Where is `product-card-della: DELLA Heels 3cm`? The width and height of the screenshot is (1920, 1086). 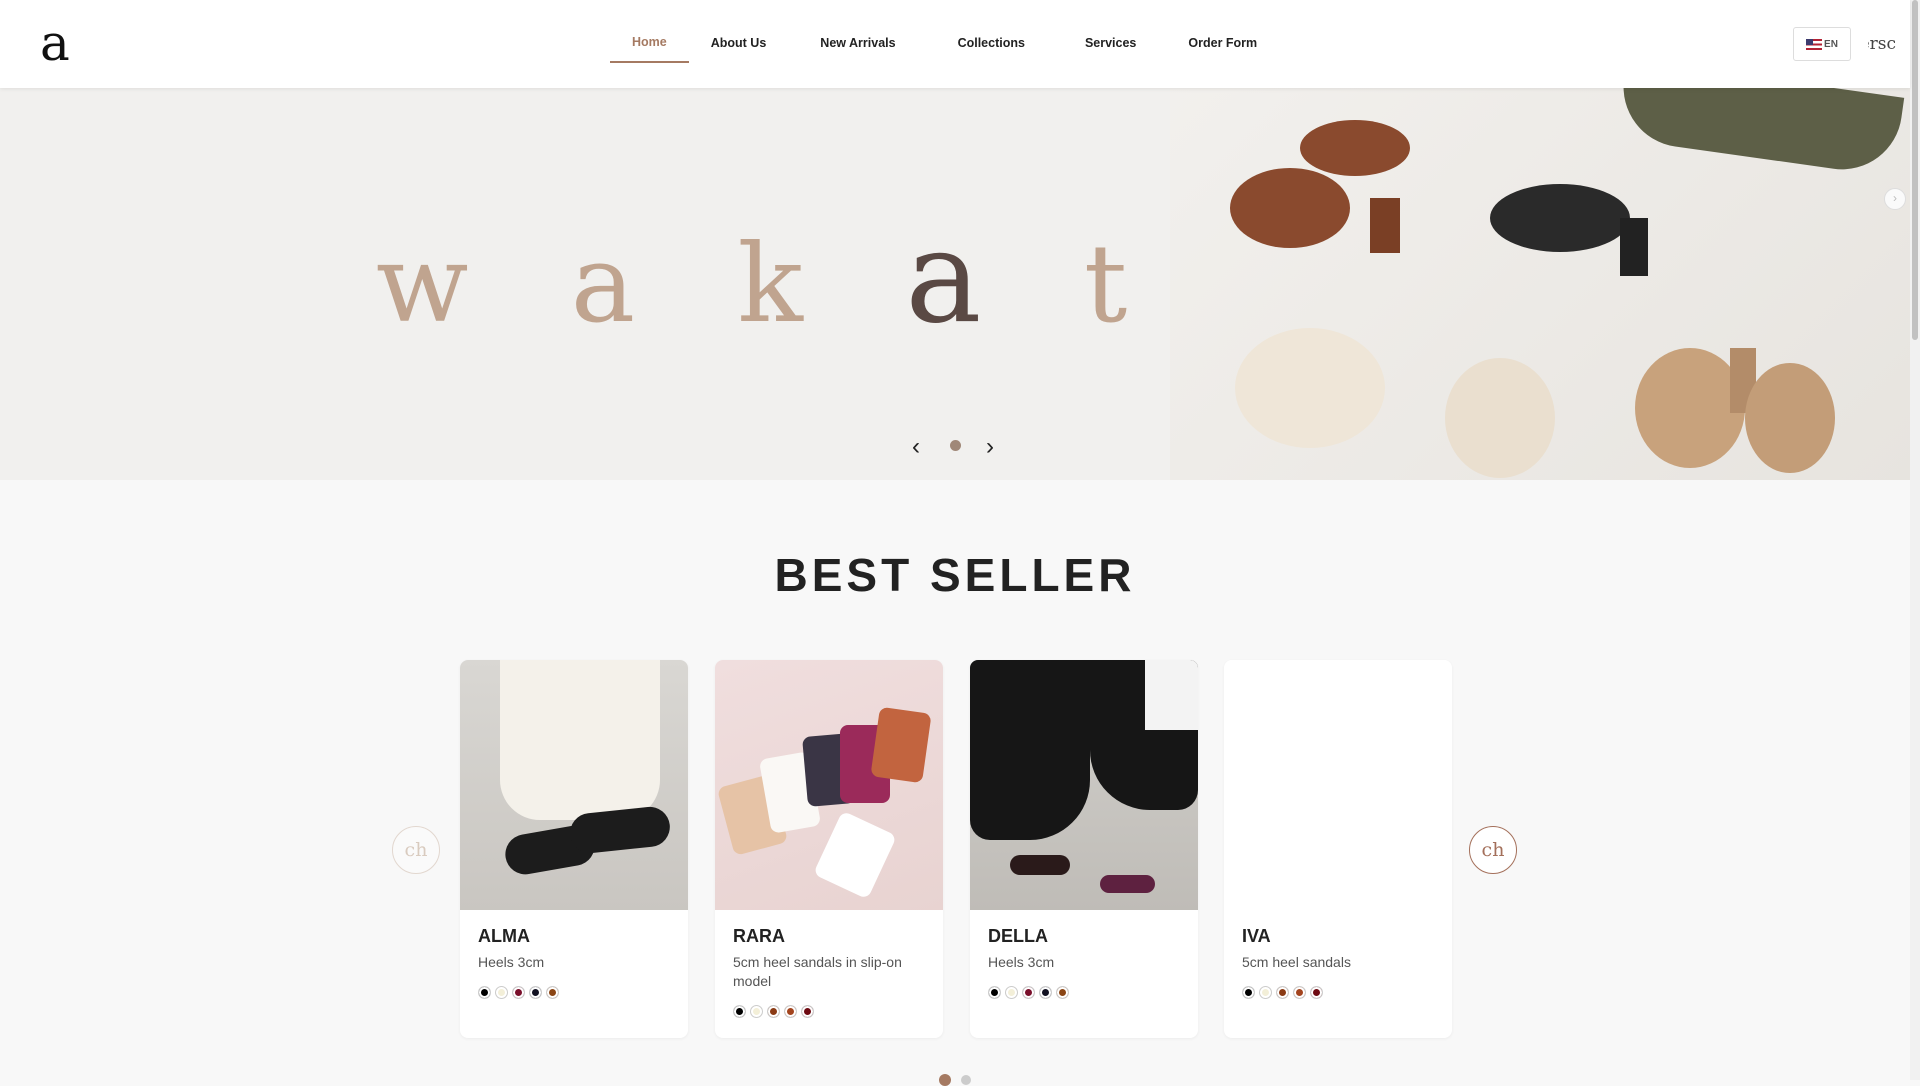
product-card-della: DELLA Heels 3cm is located at coordinates (1084, 849).